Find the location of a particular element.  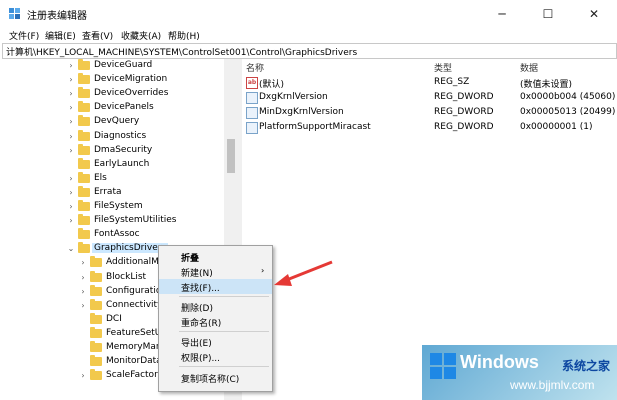

menu-item-collapse: 折叠 is located at coordinates (215, 256).